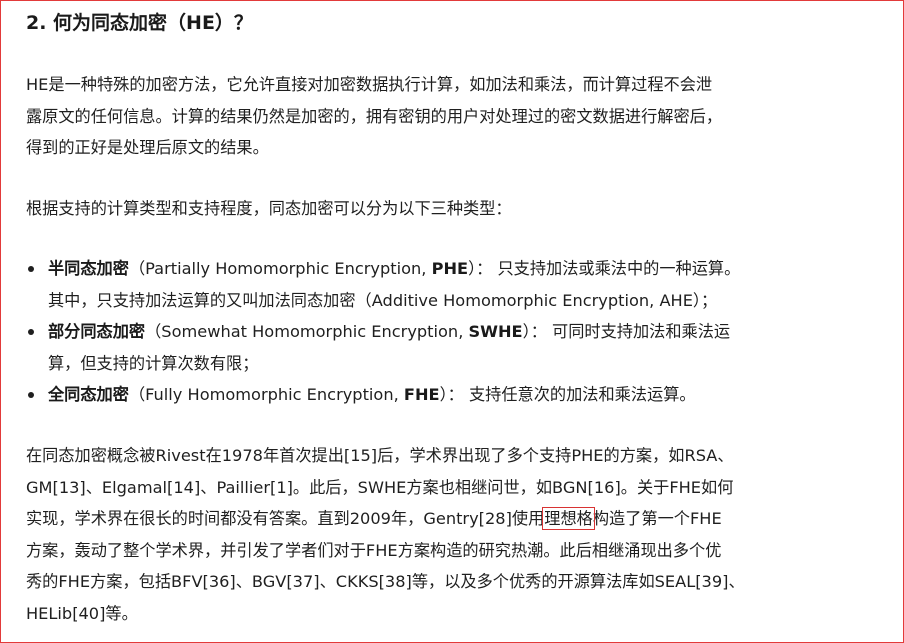  Describe the element at coordinates (568, 518) in the screenshot. I see `highlighted-term: 理想格` at that location.